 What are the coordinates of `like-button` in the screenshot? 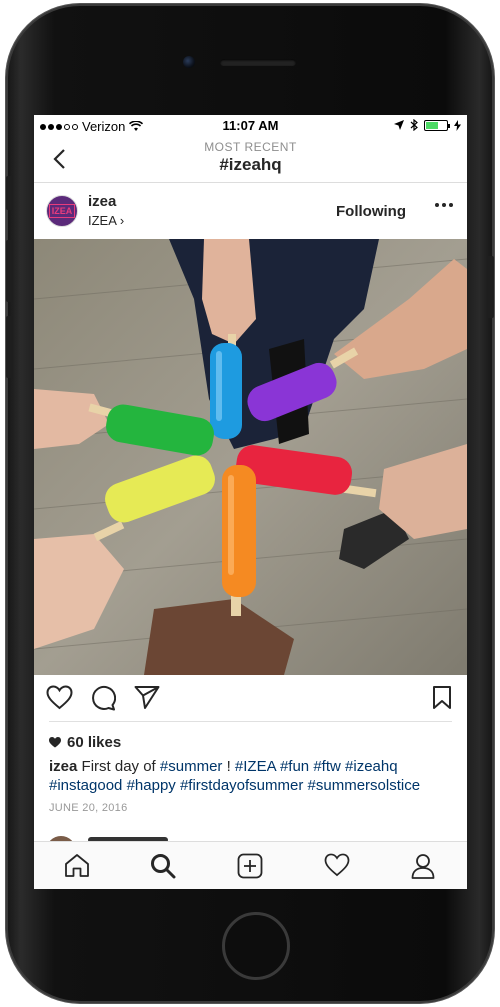 It's located at (59, 700).